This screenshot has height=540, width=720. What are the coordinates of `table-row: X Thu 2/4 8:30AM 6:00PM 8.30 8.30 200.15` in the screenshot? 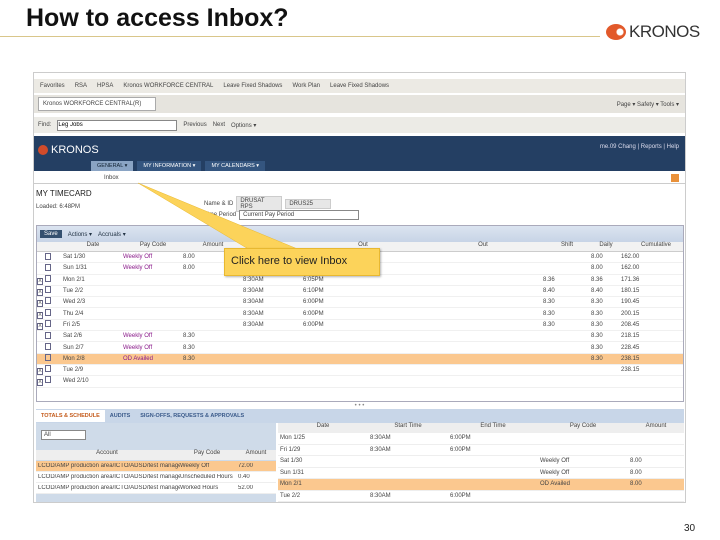 It's located at (360, 314).